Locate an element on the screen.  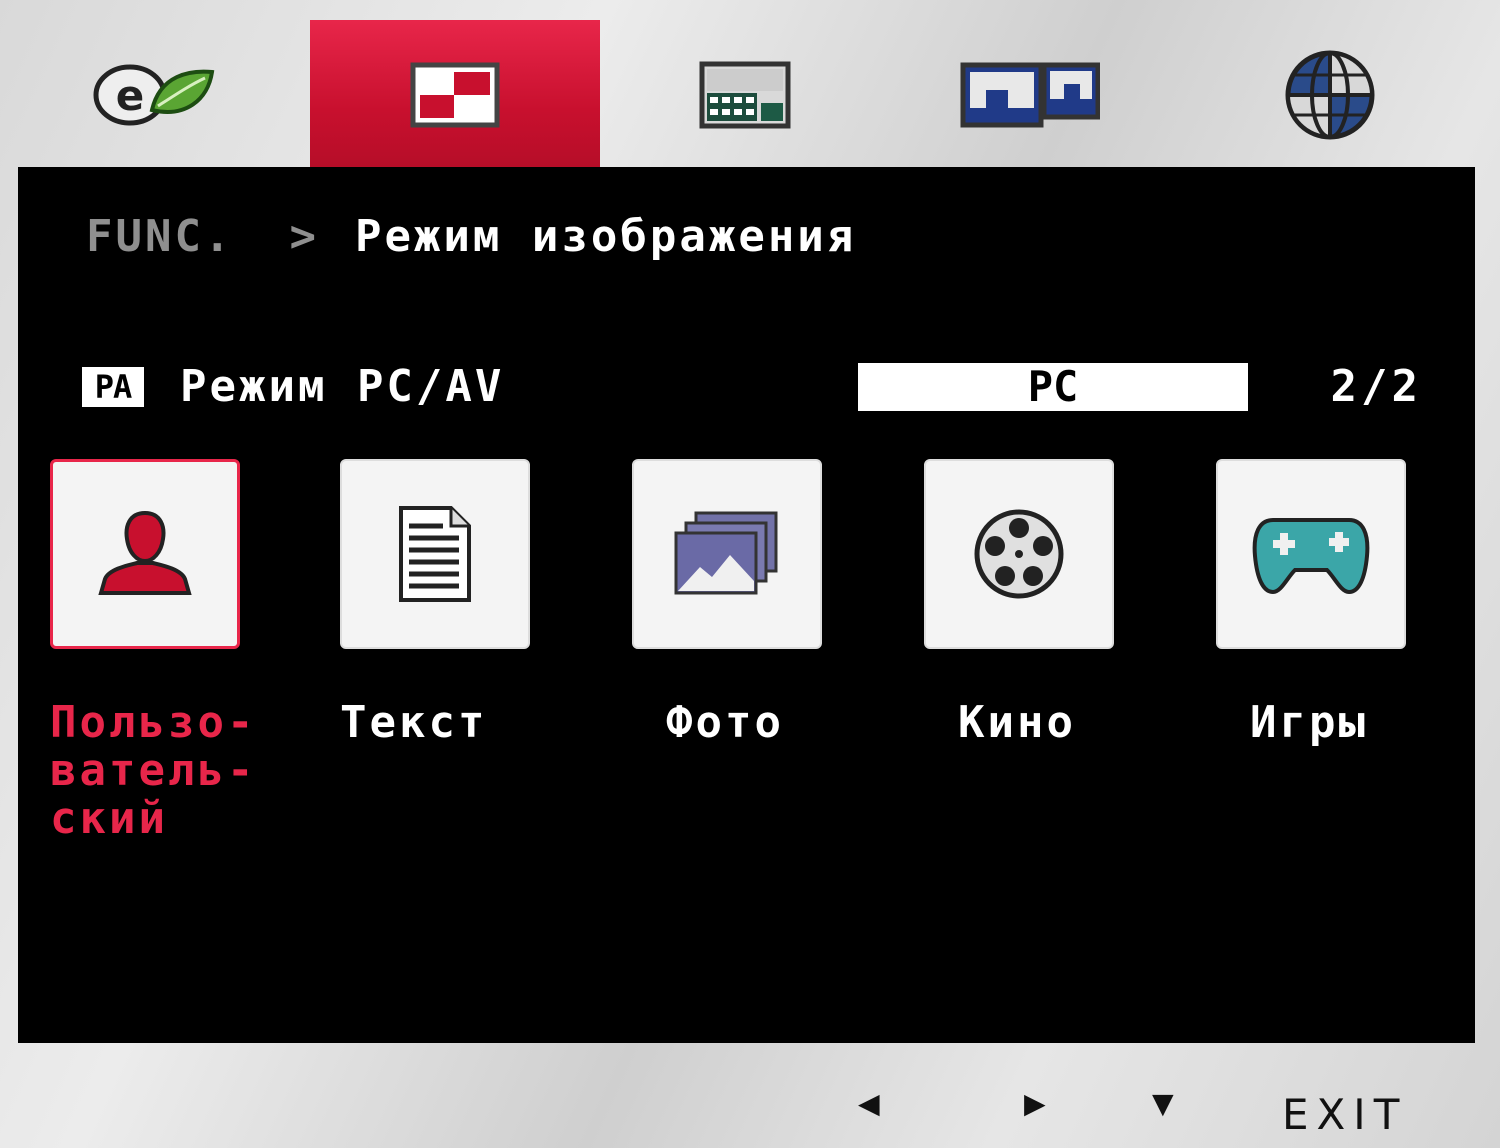
bottom-button-bar: ◀ ▶ ▼ EXIT is located at coordinates (750, 1104).